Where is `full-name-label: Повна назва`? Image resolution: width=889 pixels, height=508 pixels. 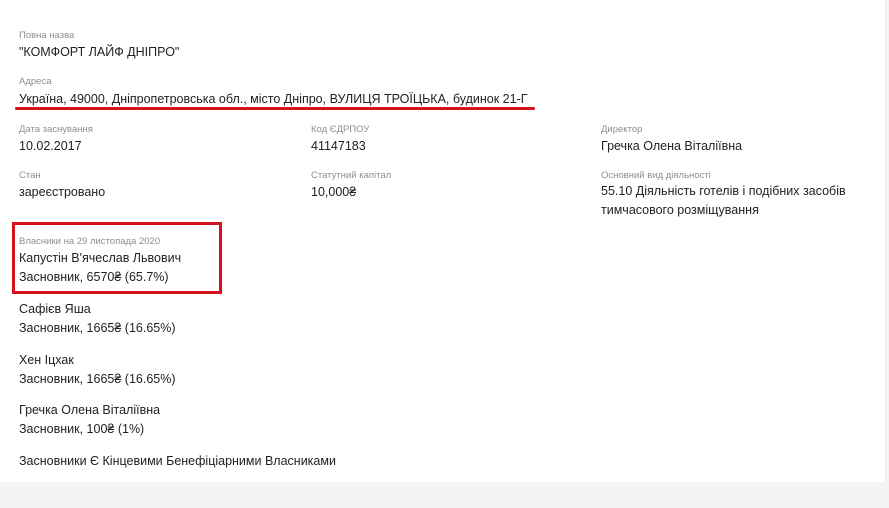 full-name-label: Повна назва is located at coordinates (47, 35).